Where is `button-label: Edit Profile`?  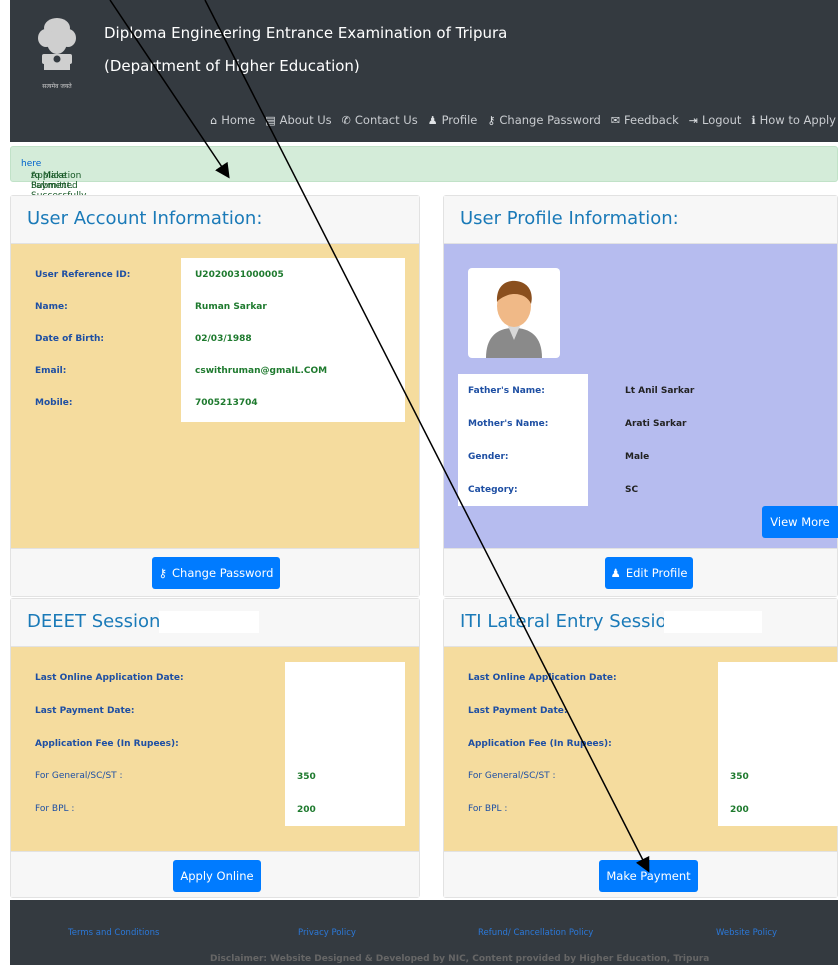 button-label: Edit Profile is located at coordinates (656, 573).